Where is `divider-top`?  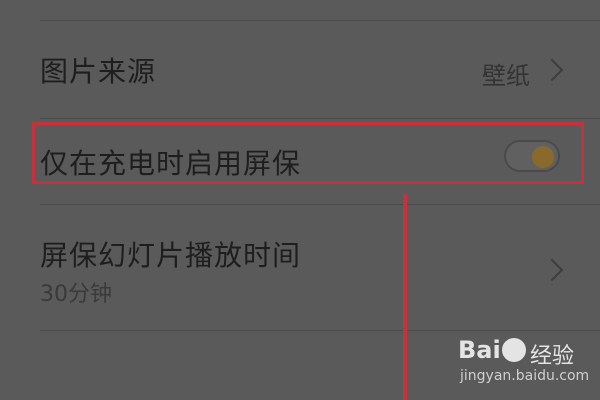
divider-top is located at coordinates (320, 20).